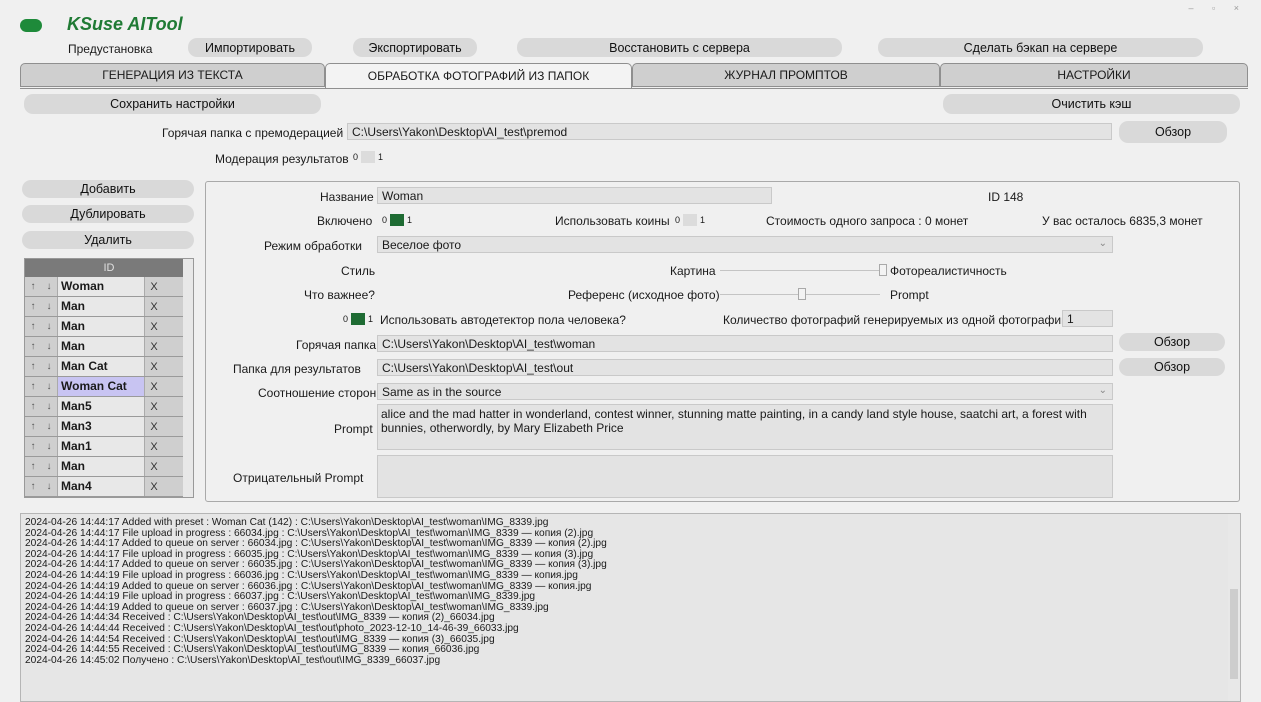 The height and width of the screenshot is (702, 1261). I want to click on clear-cache-button: Очистить кэш, so click(1091, 104).